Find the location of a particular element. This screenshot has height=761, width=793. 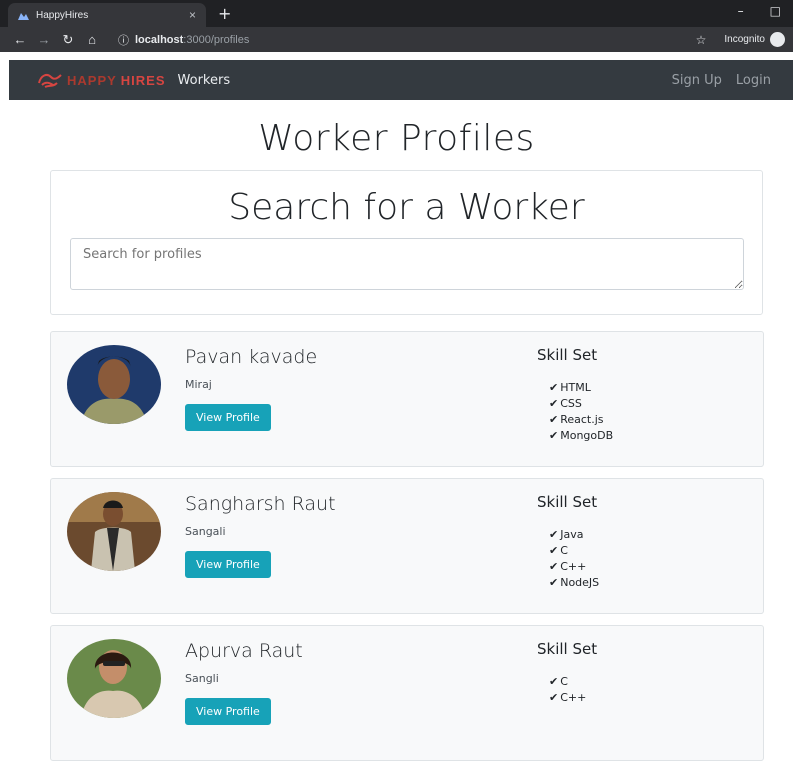

tab-close-icon: × is located at coordinates (192, 15).